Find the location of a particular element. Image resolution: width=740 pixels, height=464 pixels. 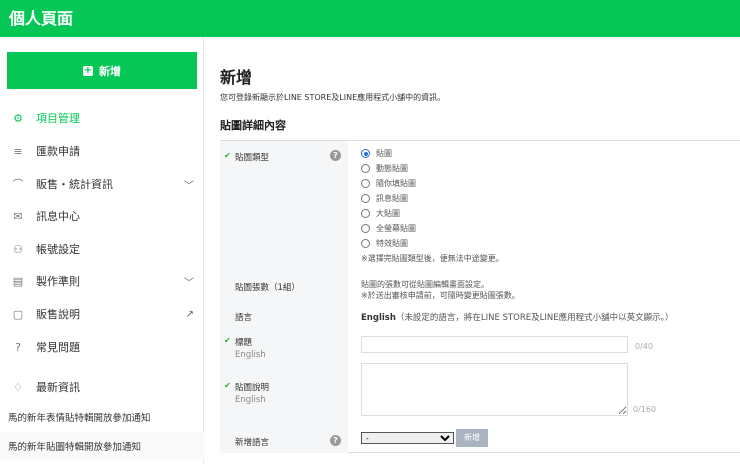

question-icon: ? is located at coordinates (18, 347).